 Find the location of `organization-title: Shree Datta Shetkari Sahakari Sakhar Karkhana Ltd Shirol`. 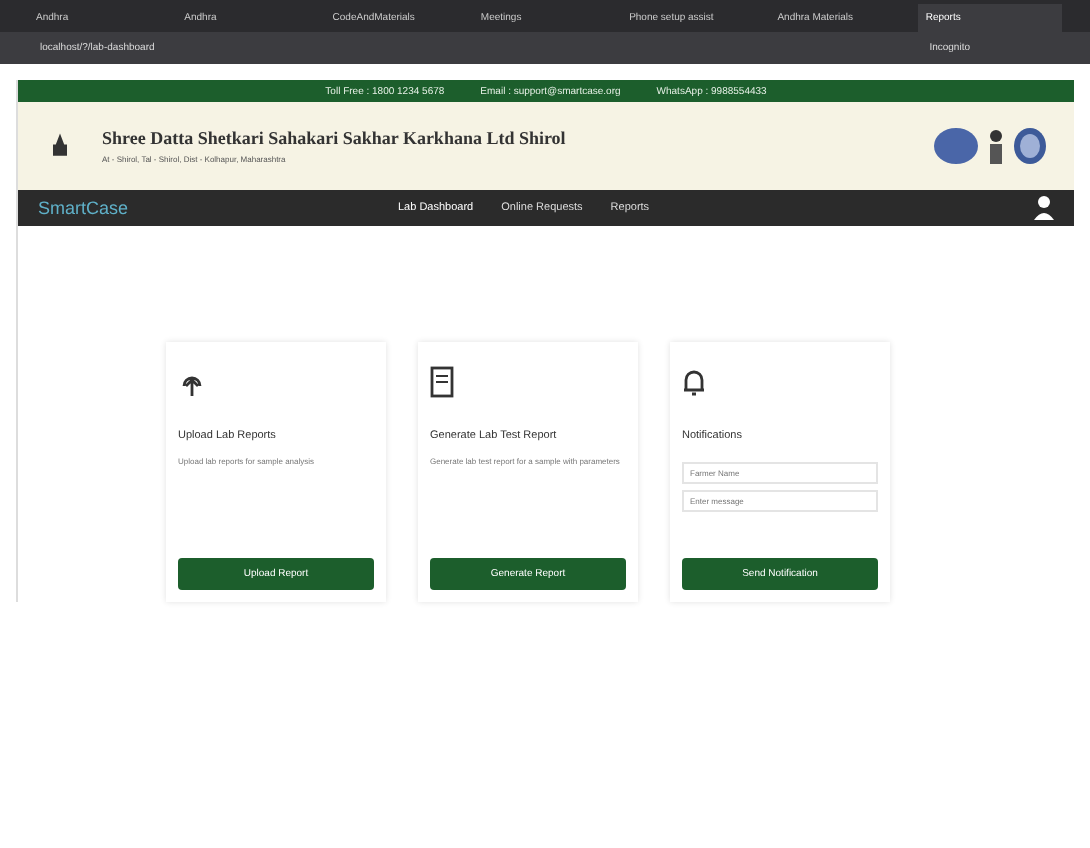

organization-title: Shree Datta Shetkari Sahakari Sakhar Karkhana Ltd Shirol is located at coordinates (335, 138).